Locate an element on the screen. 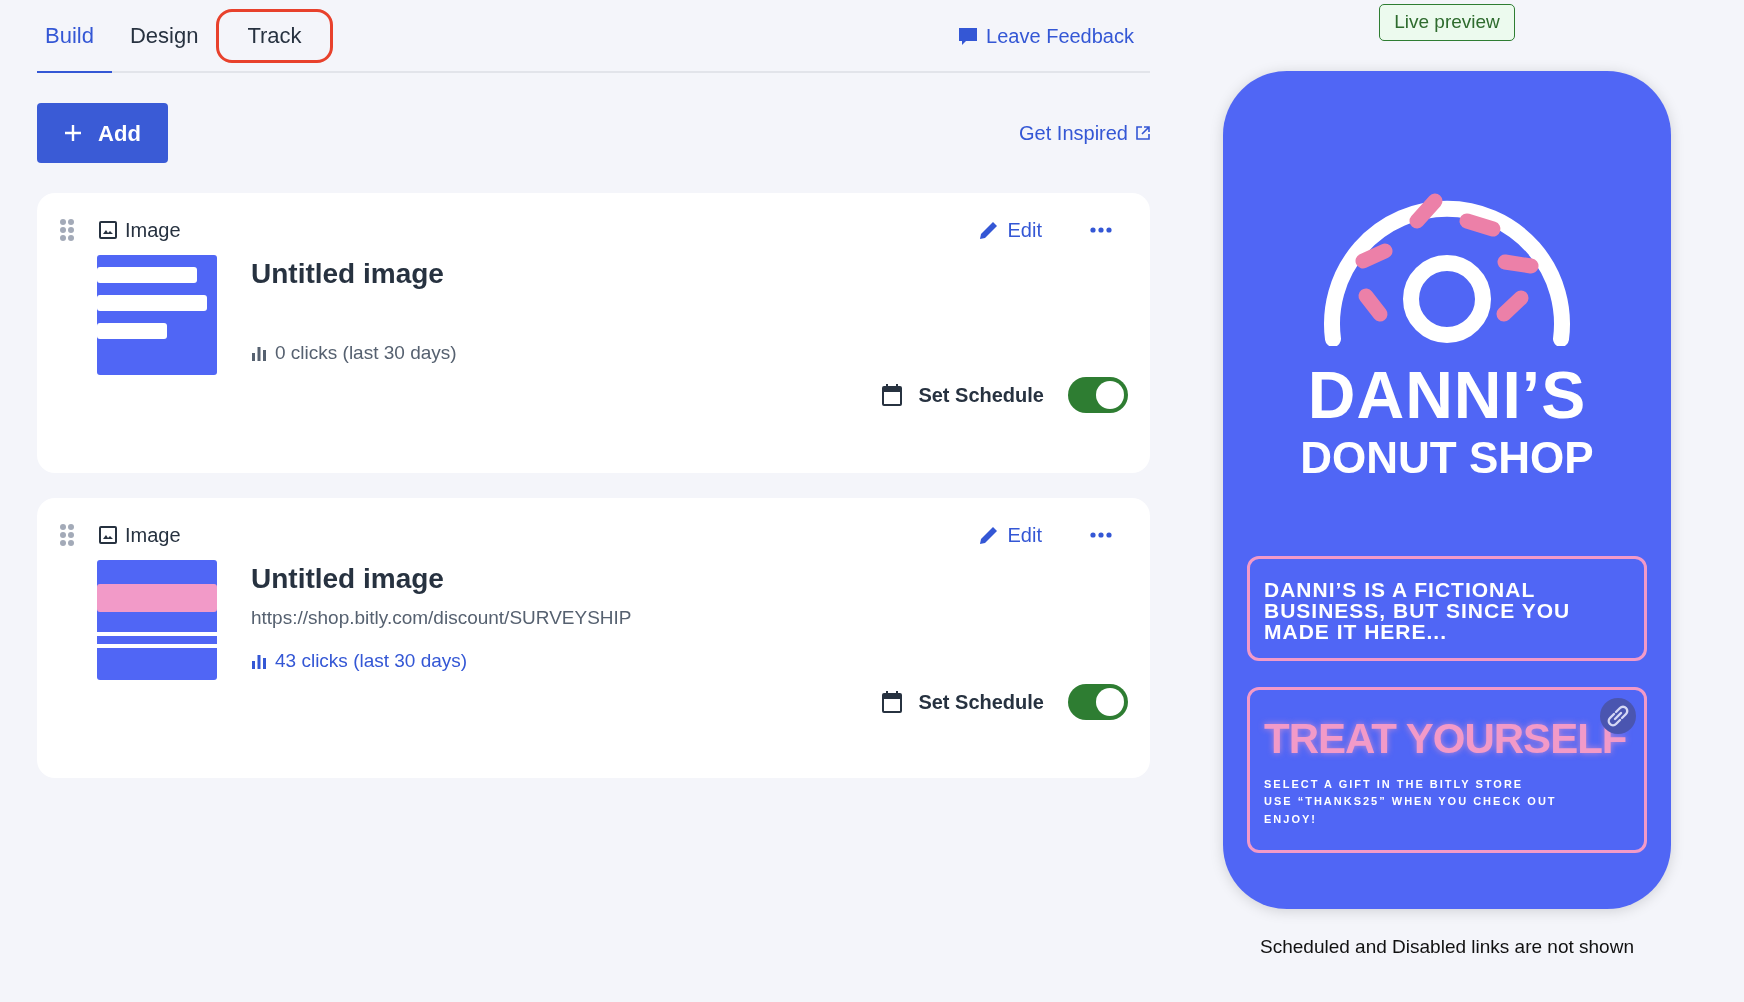 This screenshot has height=1002, width=1744. add-button: Add is located at coordinates (102, 133).